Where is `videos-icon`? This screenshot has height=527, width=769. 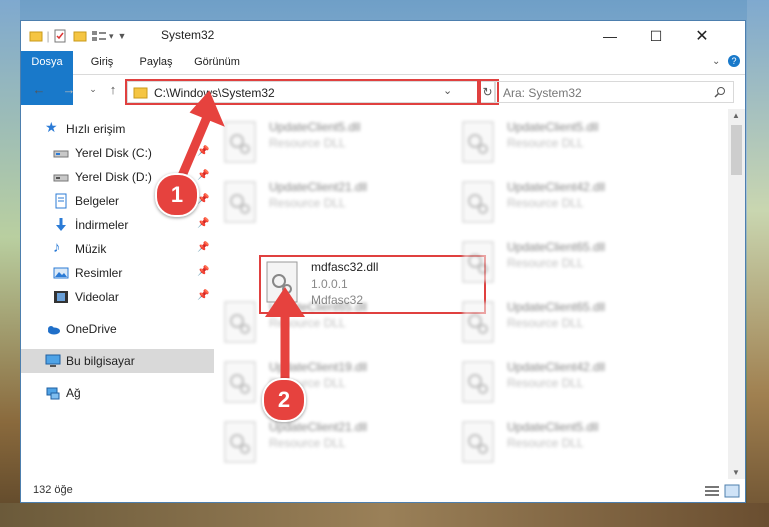
videos-icon is located at coordinates (61, 297).